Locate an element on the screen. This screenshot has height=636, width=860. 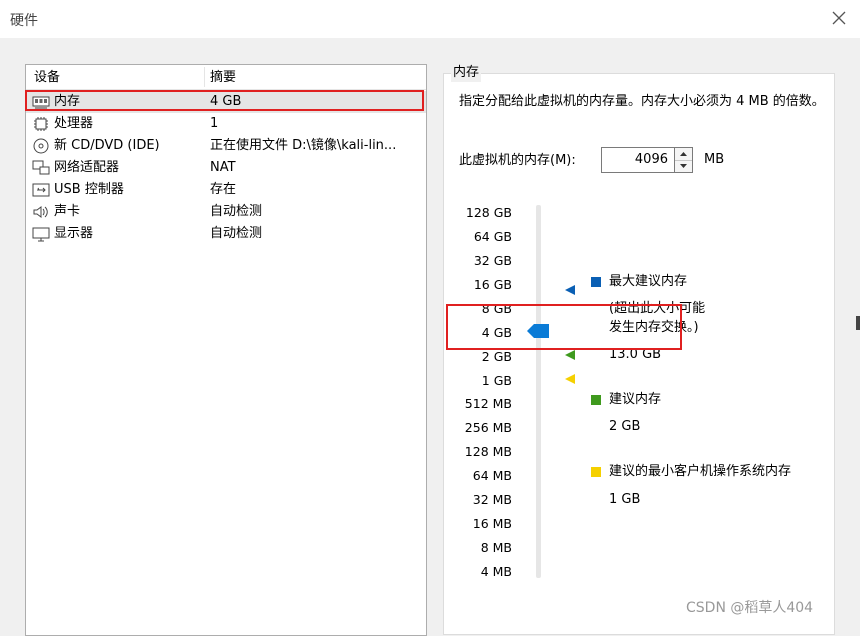
slider-tick-label: 2 GB is located at coordinates (496, 356).